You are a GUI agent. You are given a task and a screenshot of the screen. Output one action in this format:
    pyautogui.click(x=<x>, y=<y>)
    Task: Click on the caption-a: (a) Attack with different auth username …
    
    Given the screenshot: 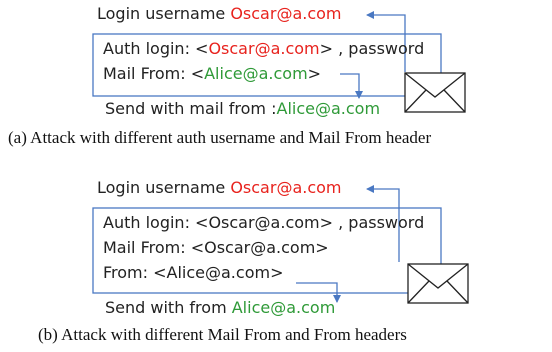 What is the action you would take?
    pyautogui.click(x=220, y=137)
    